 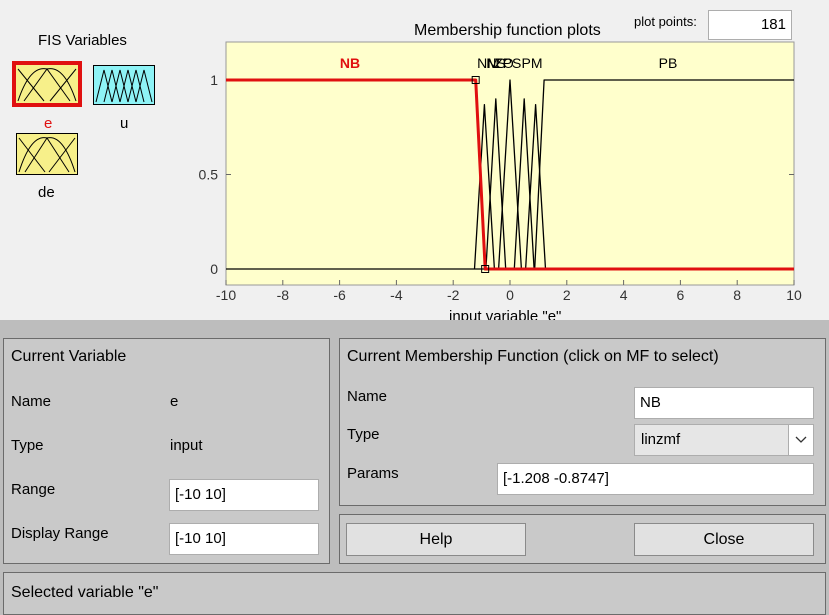 I want to click on mf-name-input: NB, so click(x=724, y=403).